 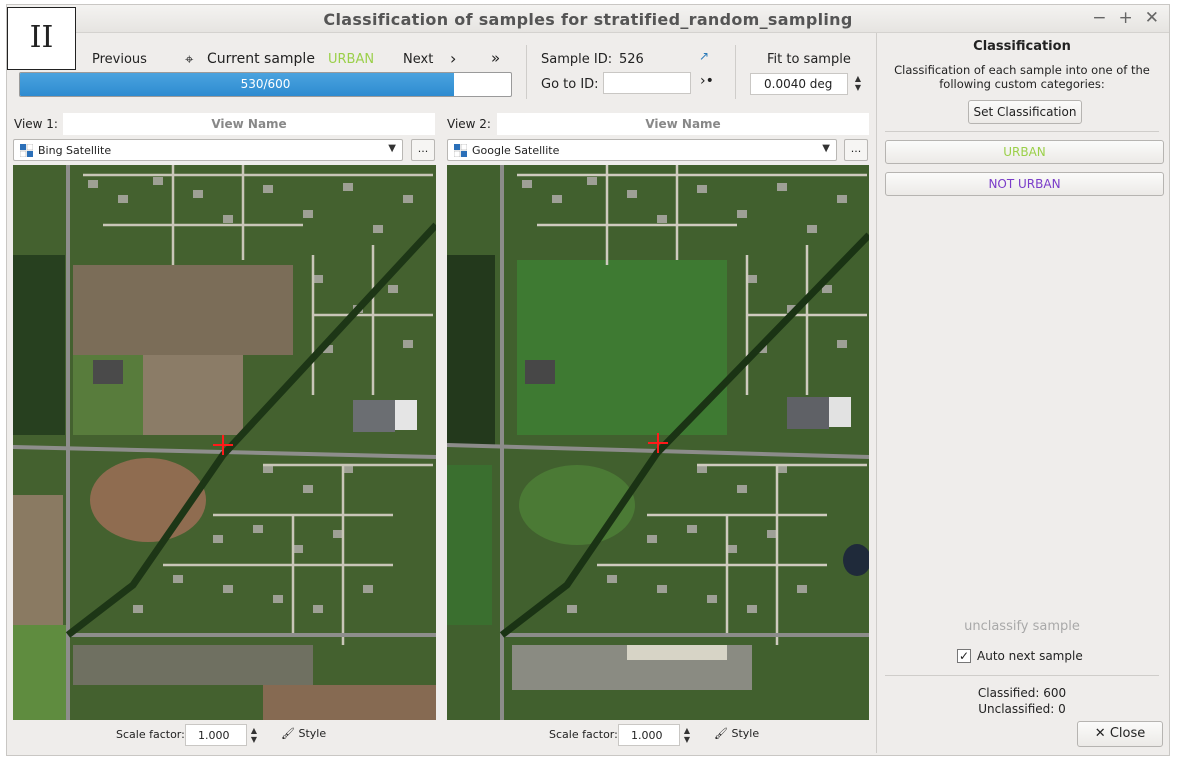 I want to click on unclassify-sample-button: unclassify sample, so click(x=1022, y=626).